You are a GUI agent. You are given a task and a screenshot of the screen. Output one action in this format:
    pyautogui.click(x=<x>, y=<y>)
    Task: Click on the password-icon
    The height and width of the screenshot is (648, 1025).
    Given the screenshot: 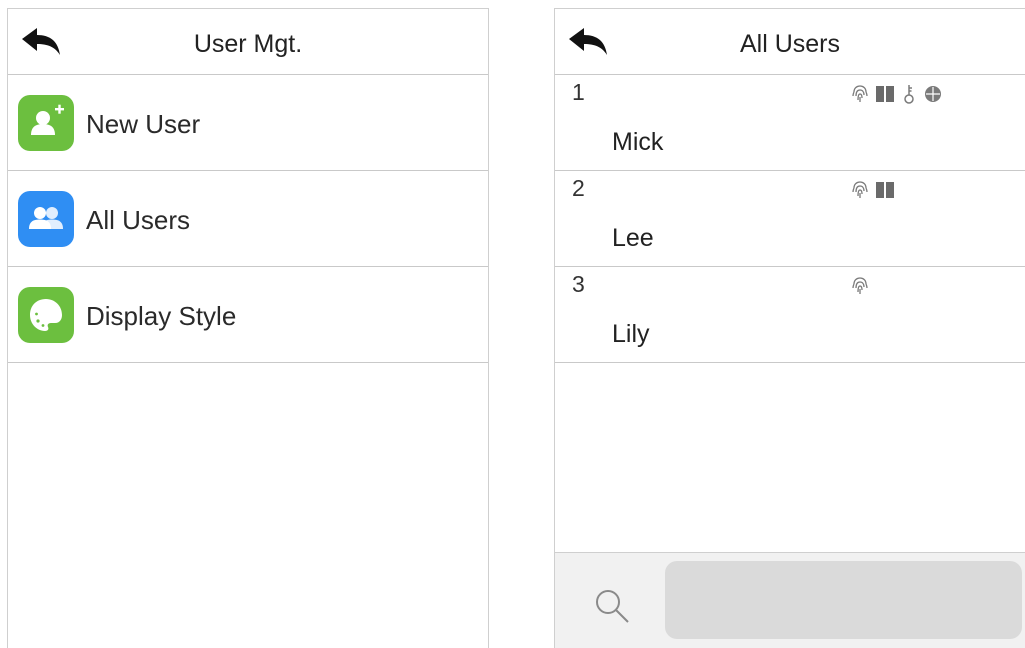 What is the action you would take?
    pyautogui.click(x=909, y=94)
    